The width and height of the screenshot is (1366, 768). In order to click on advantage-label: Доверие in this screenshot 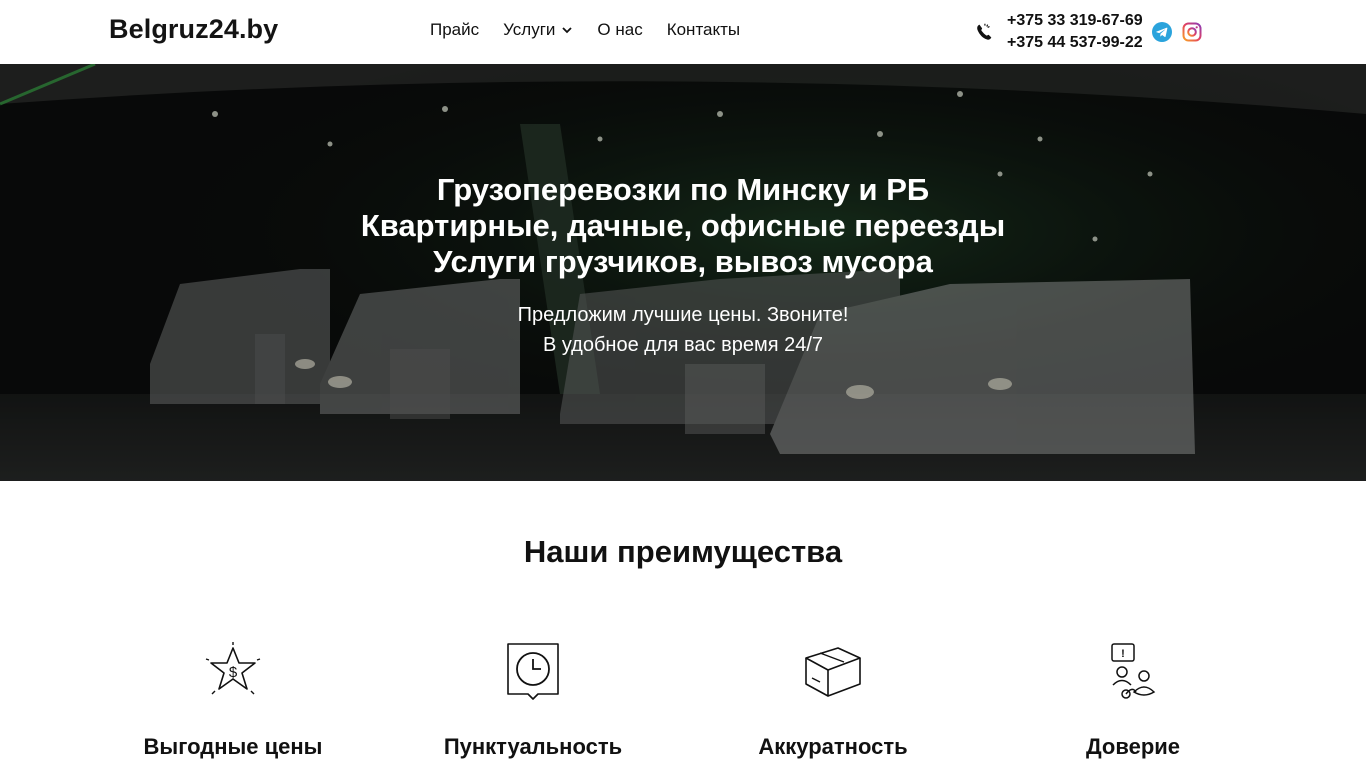, I will do `click(1133, 746)`.